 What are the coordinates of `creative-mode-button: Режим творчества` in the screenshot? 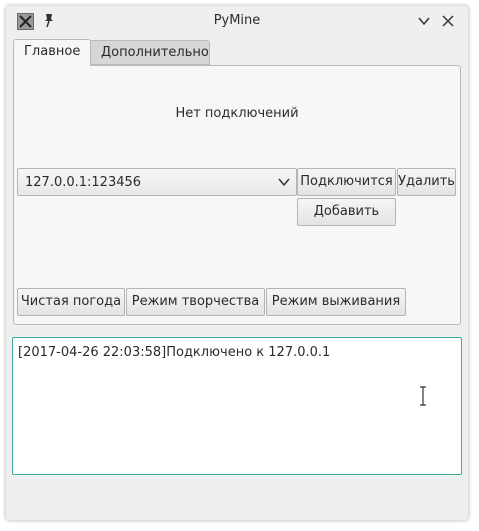 It's located at (195, 302).